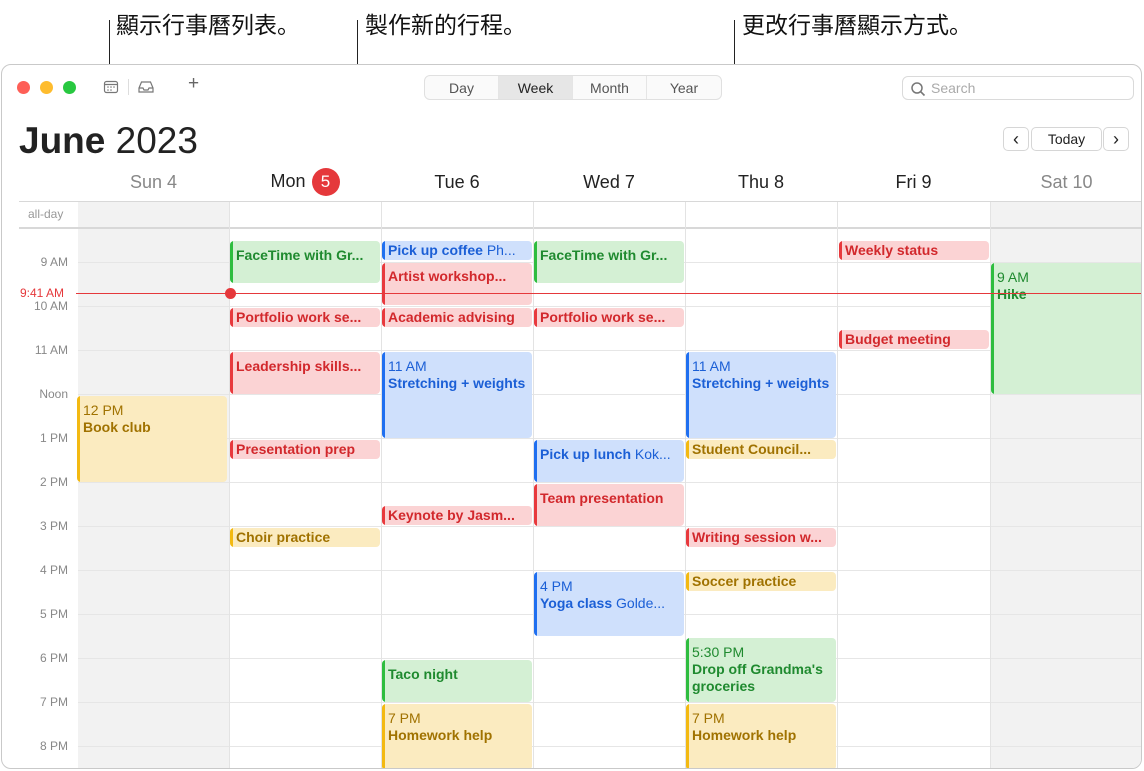 The image size is (1144, 771). What do you see at coordinates (913, 182) in the screenshot?
I see `day-header-fri: Fri 9` at bounding box center [913, 182].